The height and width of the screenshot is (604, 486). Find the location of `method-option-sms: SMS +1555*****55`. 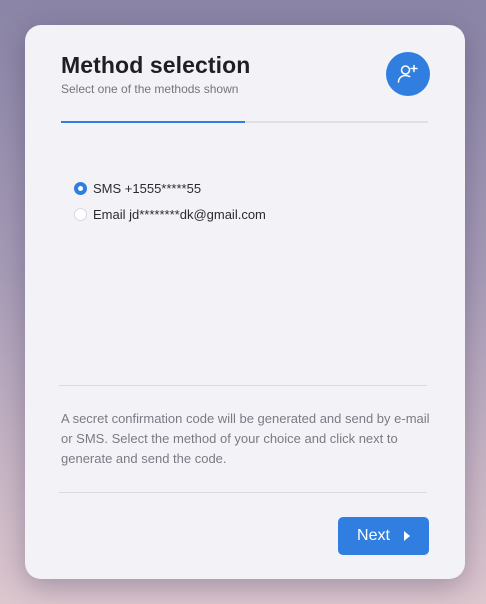

method-option-sms: SMS +1555*****55 is located at coordinates (170, 188).